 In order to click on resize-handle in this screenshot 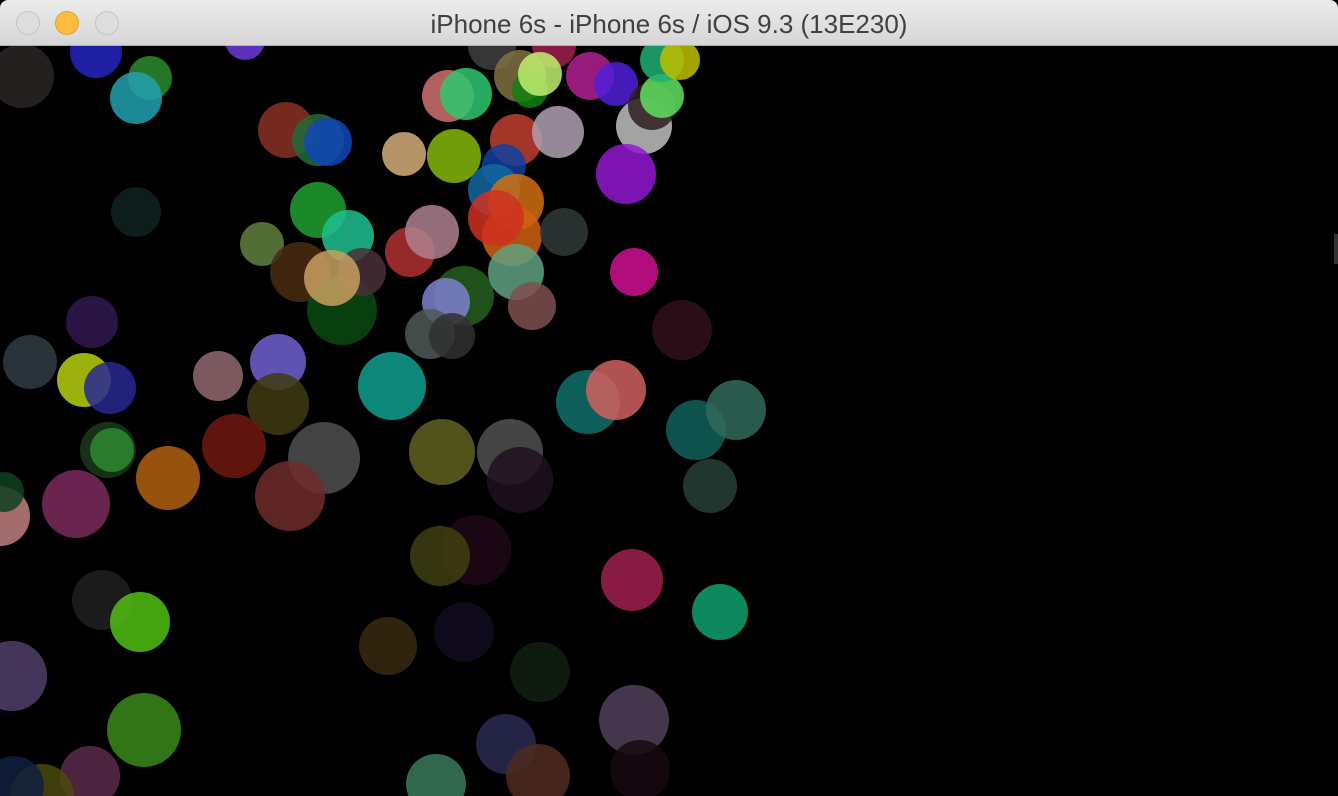, I will do `click(1336, 249)`.